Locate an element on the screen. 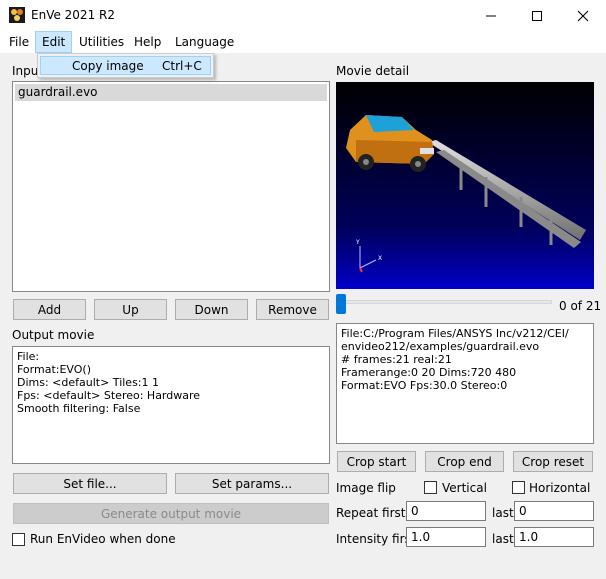 This screenshot has width=606, height=579. repeat-last-input: 0 is located at coordinates (554, 511).